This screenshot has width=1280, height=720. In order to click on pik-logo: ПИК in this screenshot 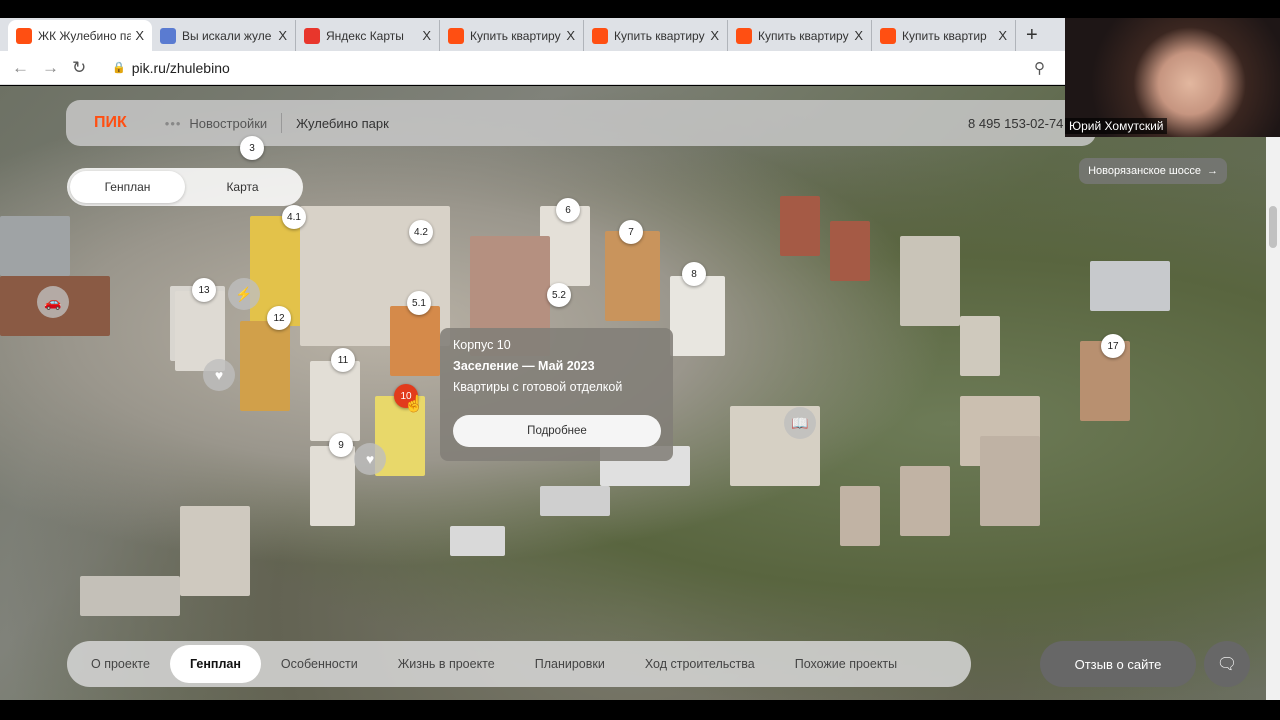, I will do `click(110, 123)`.